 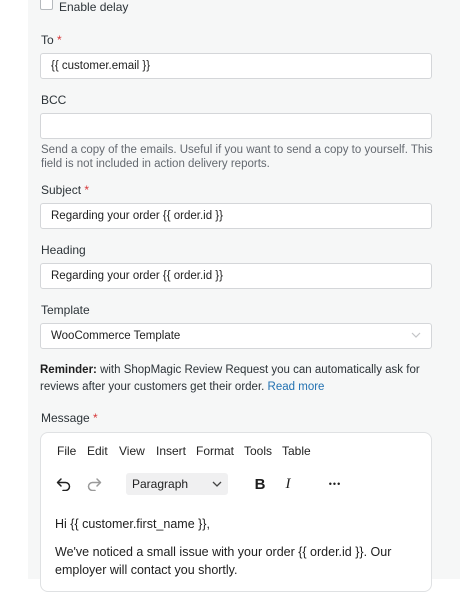 I want to click on bcc-label: BCC, so click(x=54, y=100).